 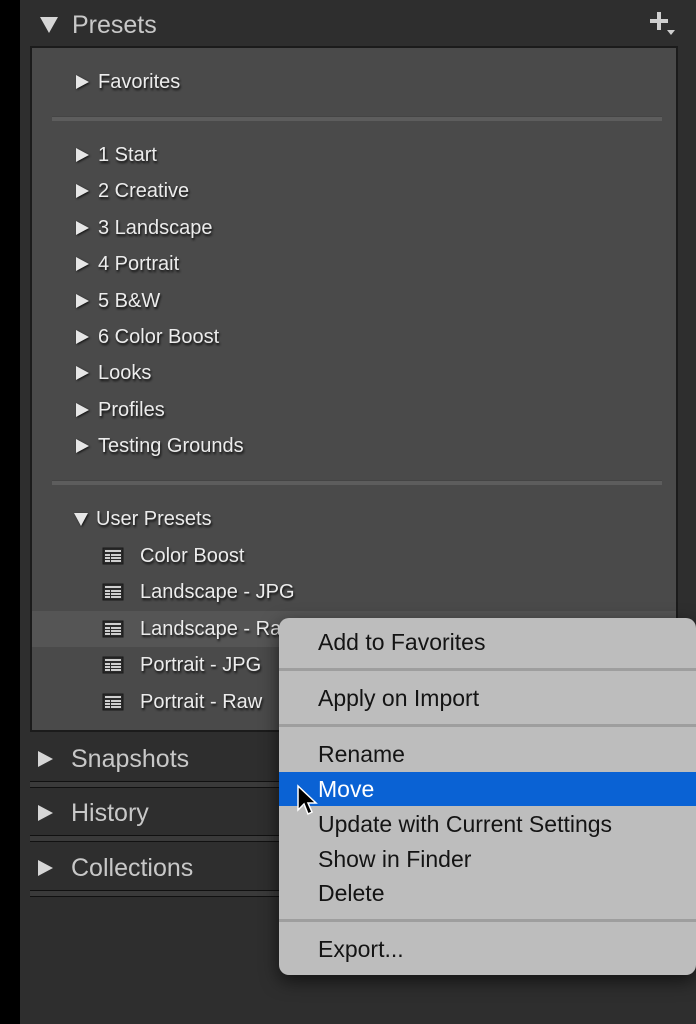 I want to click on preset-folder: Looks, so click(x=354, y=373).